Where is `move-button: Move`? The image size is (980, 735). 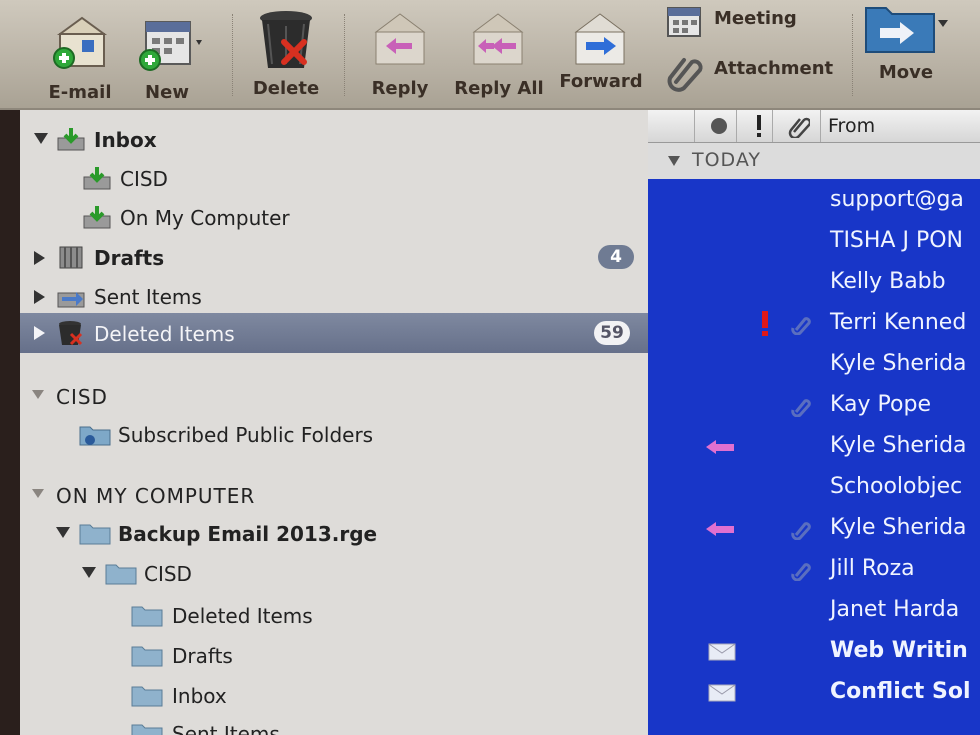 move-button: Move is located at coordinates (912, 52).